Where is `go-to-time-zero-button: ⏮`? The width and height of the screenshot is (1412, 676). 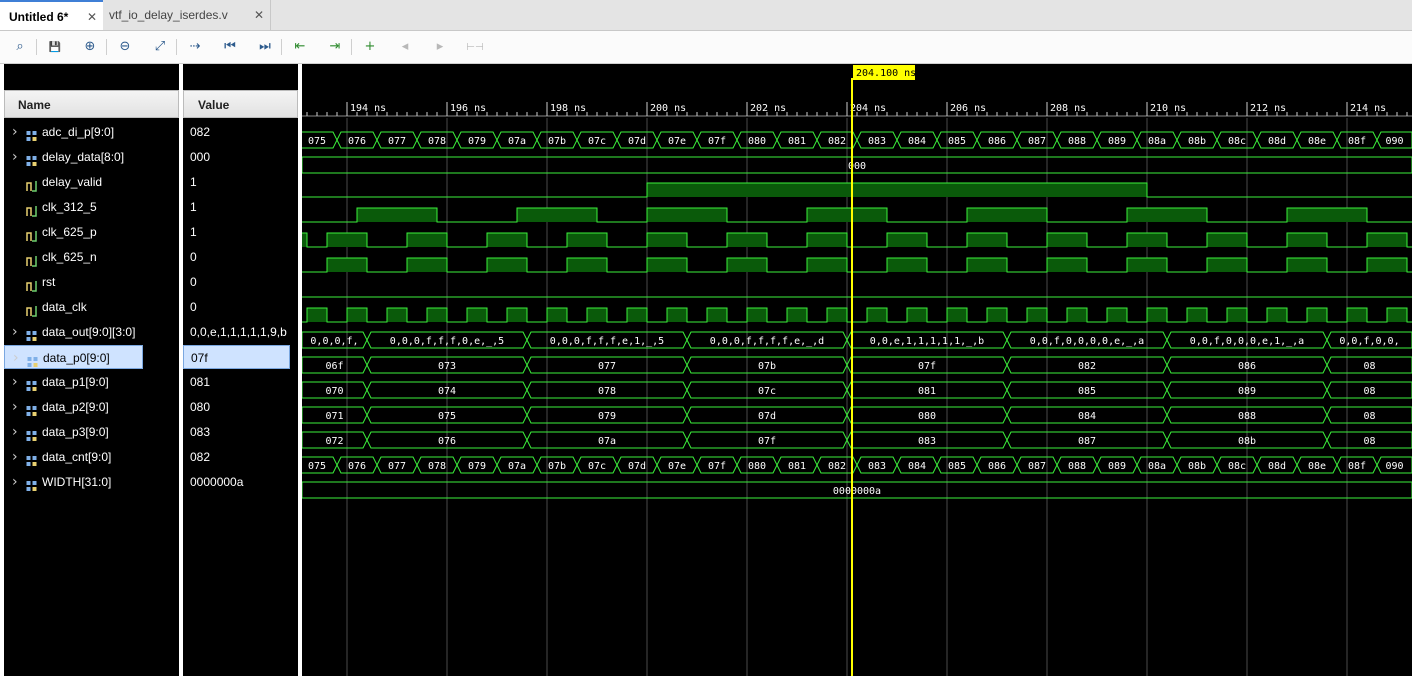
go-to-time-zero-button: ⏮ is located at coordinates (230, 47).